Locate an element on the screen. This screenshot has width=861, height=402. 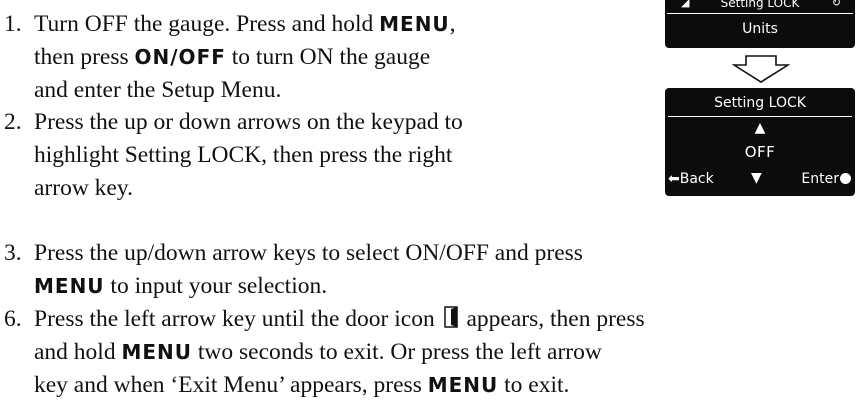
up-arrow-icon: ▲ is located at coordinates (760, 128).